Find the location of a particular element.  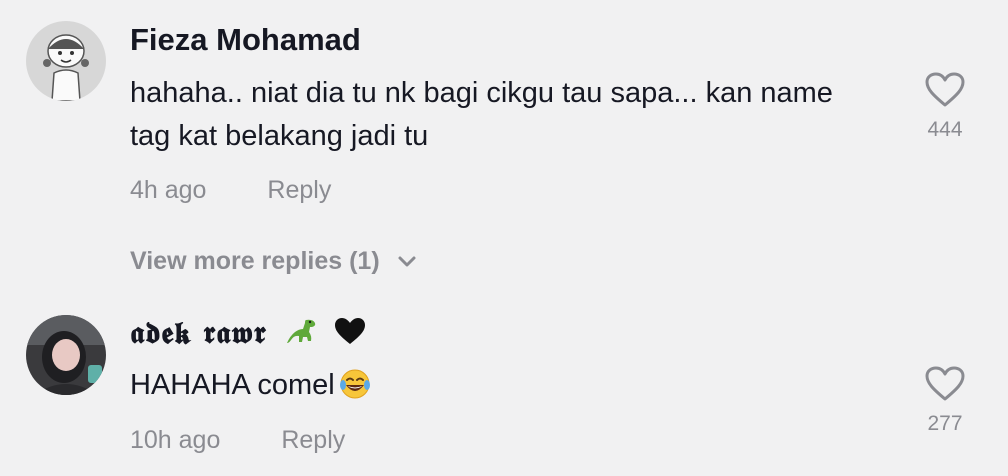

comment-timestamp: 10h ago is located at coordinates (175, 440).